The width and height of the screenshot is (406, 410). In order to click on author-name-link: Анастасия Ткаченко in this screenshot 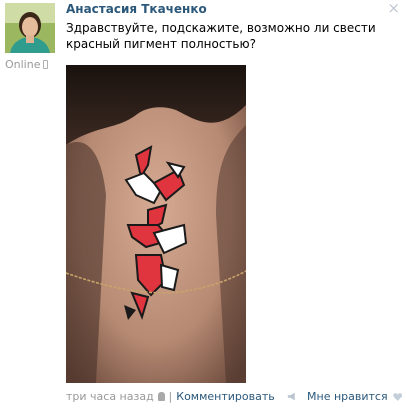, I will do `click(136, 9)`.